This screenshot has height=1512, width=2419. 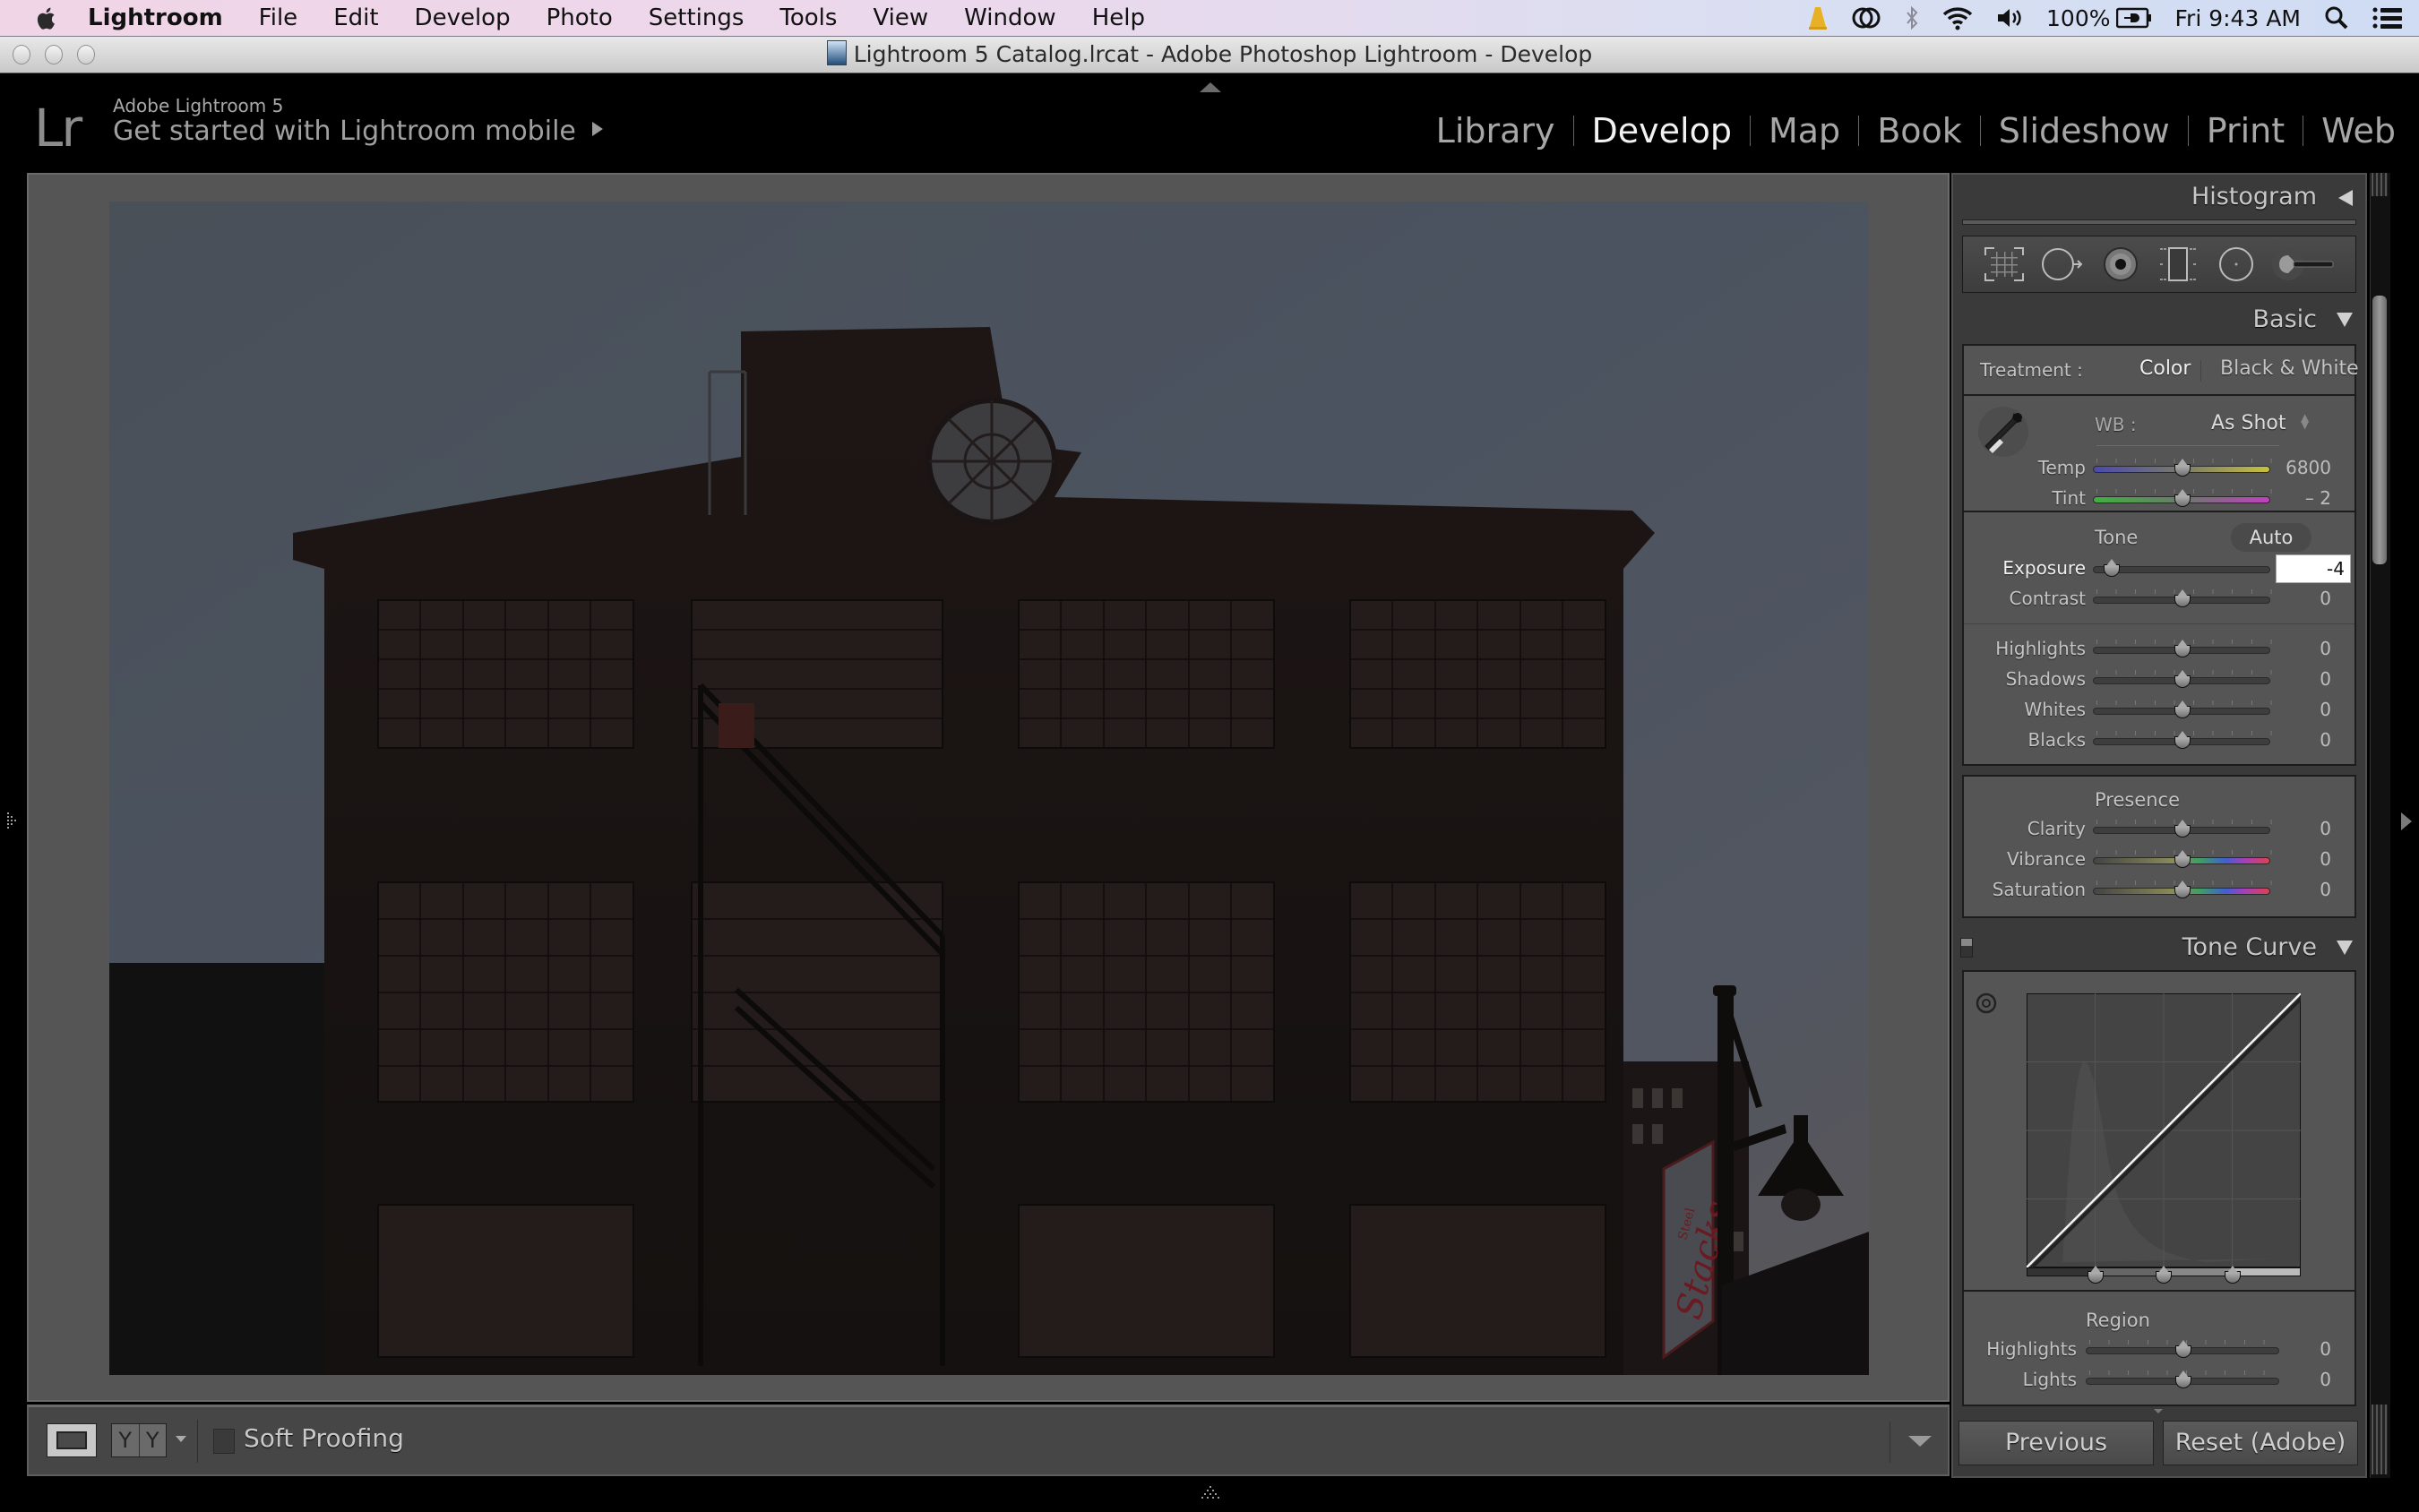 I want to click on soft-proofing-checkbox, so click(x=224, y=1441).